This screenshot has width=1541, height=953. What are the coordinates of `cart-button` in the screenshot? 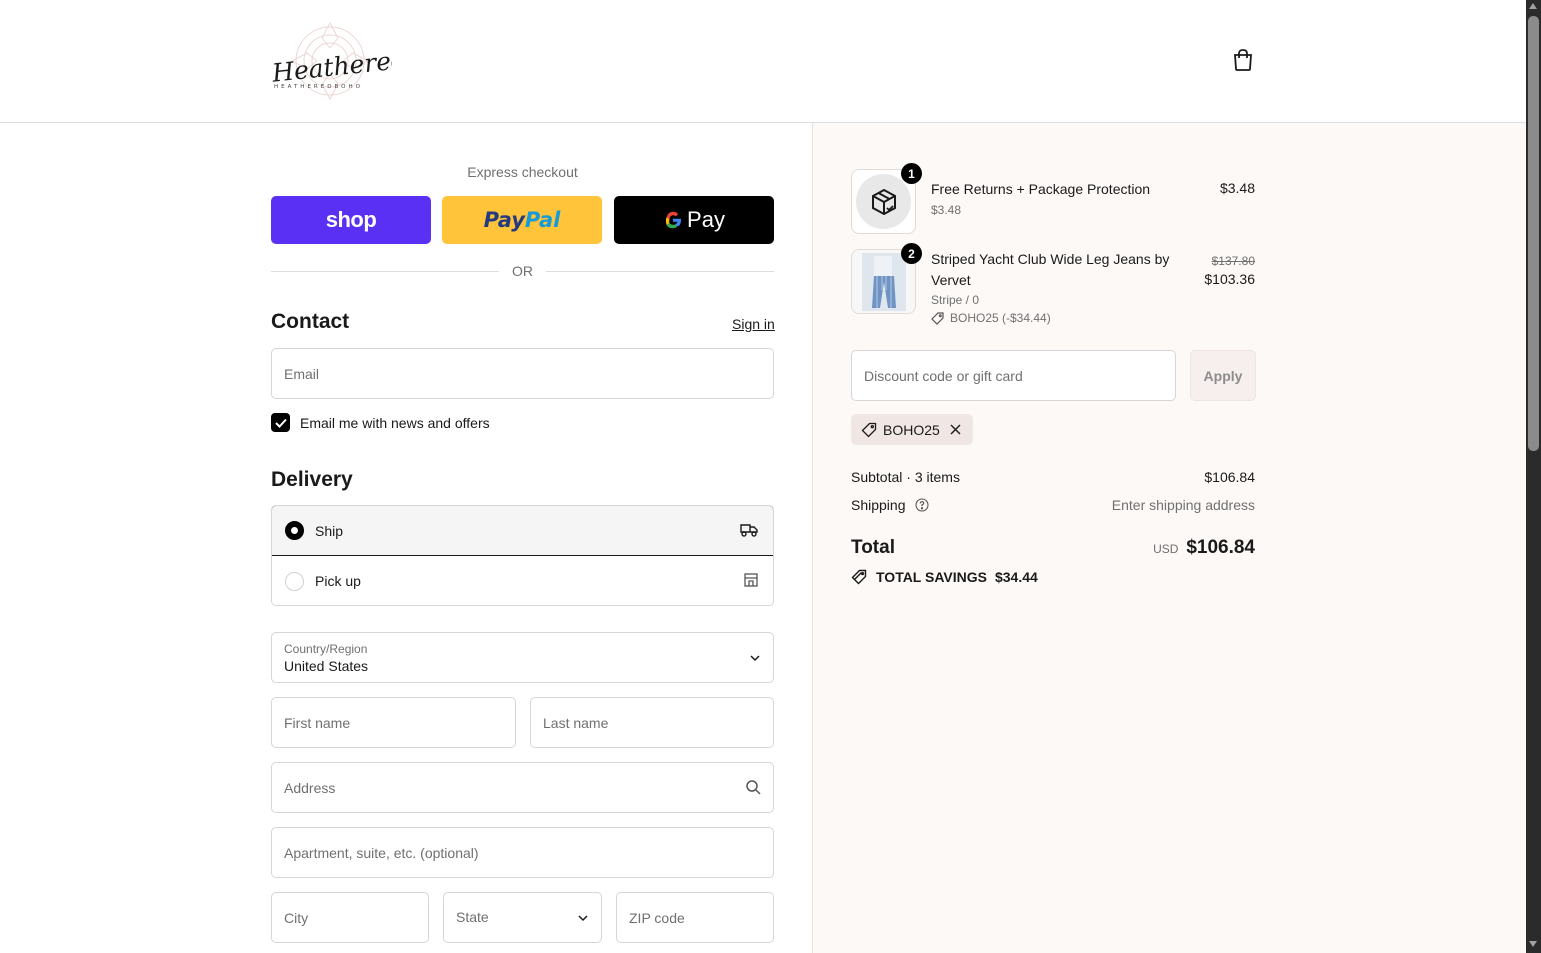 It's located at (1243, 61).